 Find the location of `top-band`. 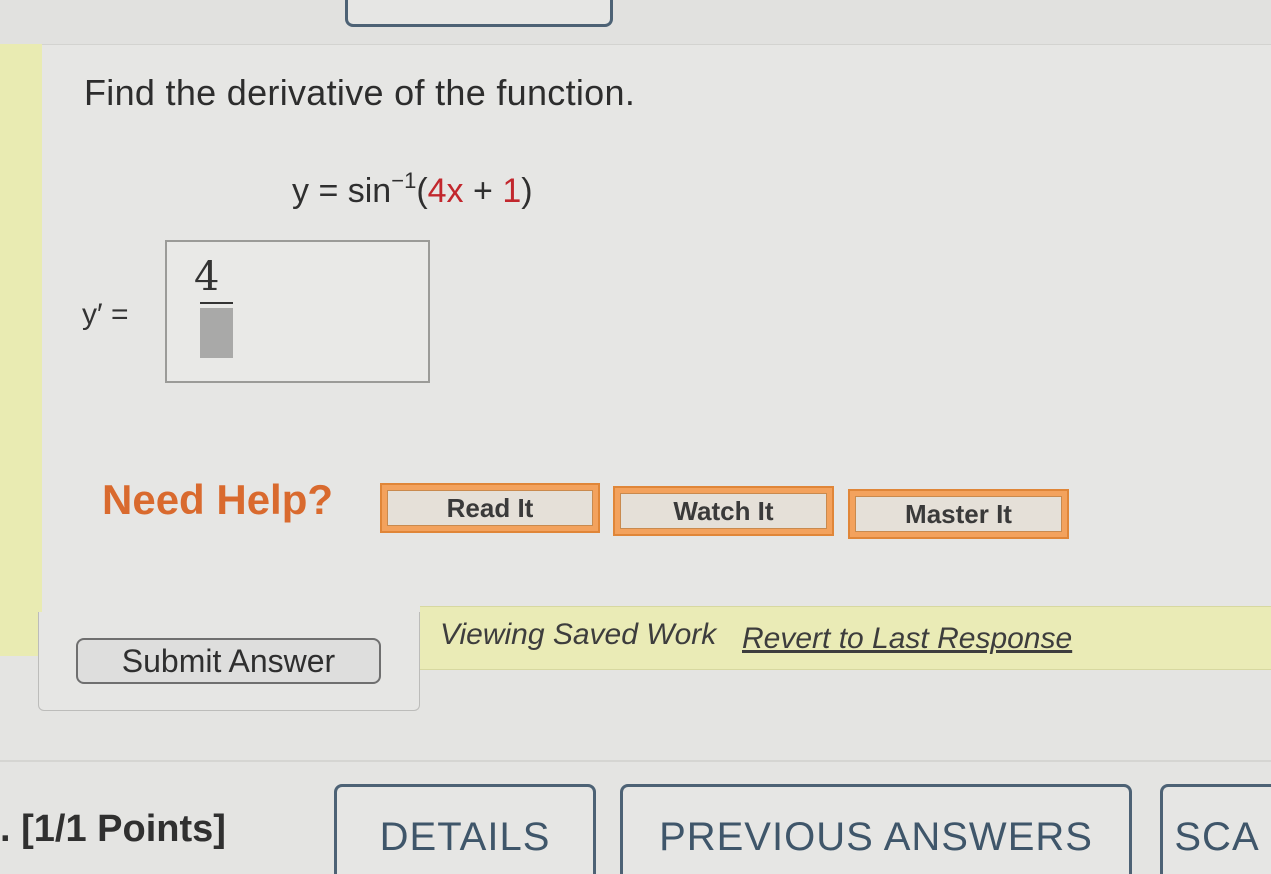

top-band is located at coordinates (635, 22).